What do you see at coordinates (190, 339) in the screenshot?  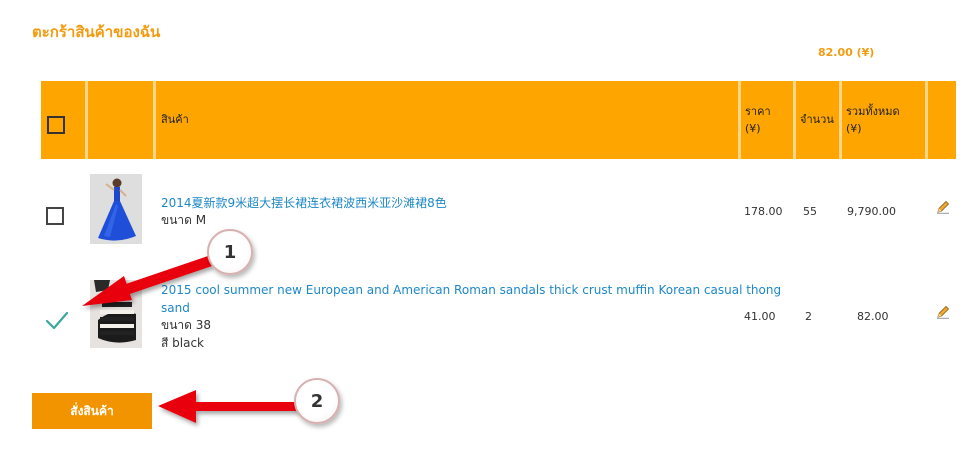 I see `annotation-arrows` at bounding box center [190, 339].